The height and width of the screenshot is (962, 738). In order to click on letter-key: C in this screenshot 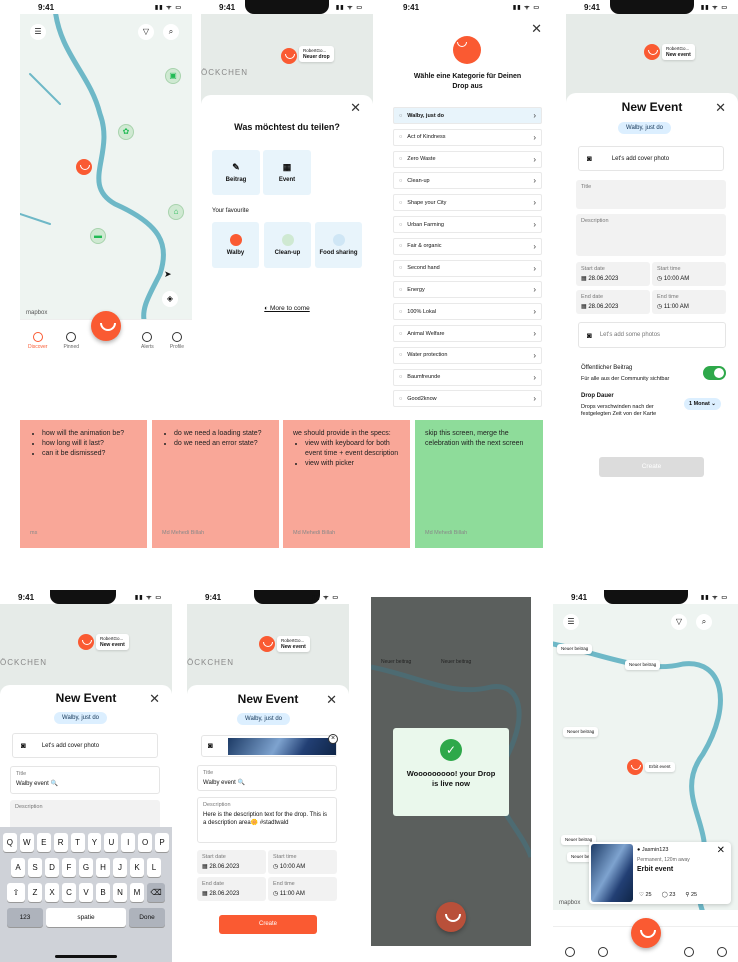, I will do `click(69, 892)`.